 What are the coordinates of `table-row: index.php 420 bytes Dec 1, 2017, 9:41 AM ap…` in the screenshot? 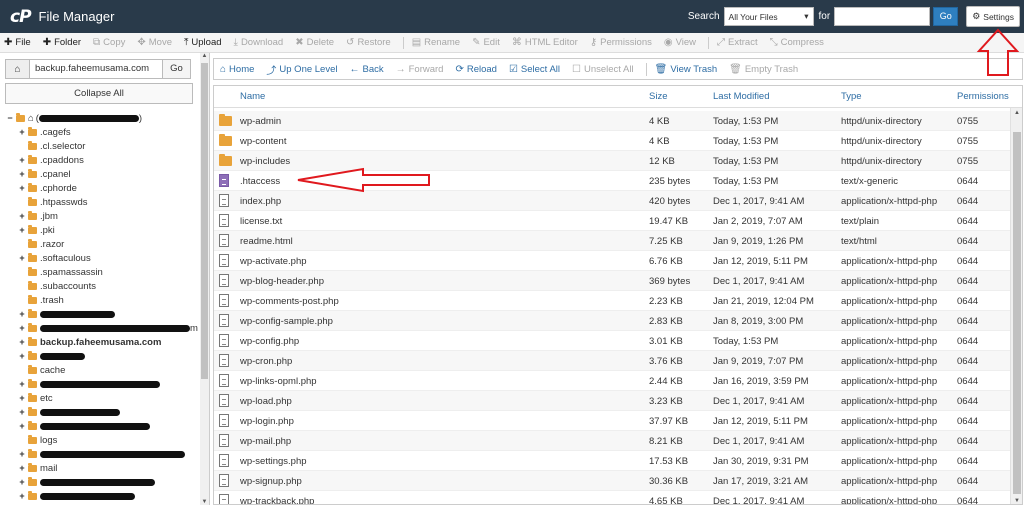 It's located at (612, 201).